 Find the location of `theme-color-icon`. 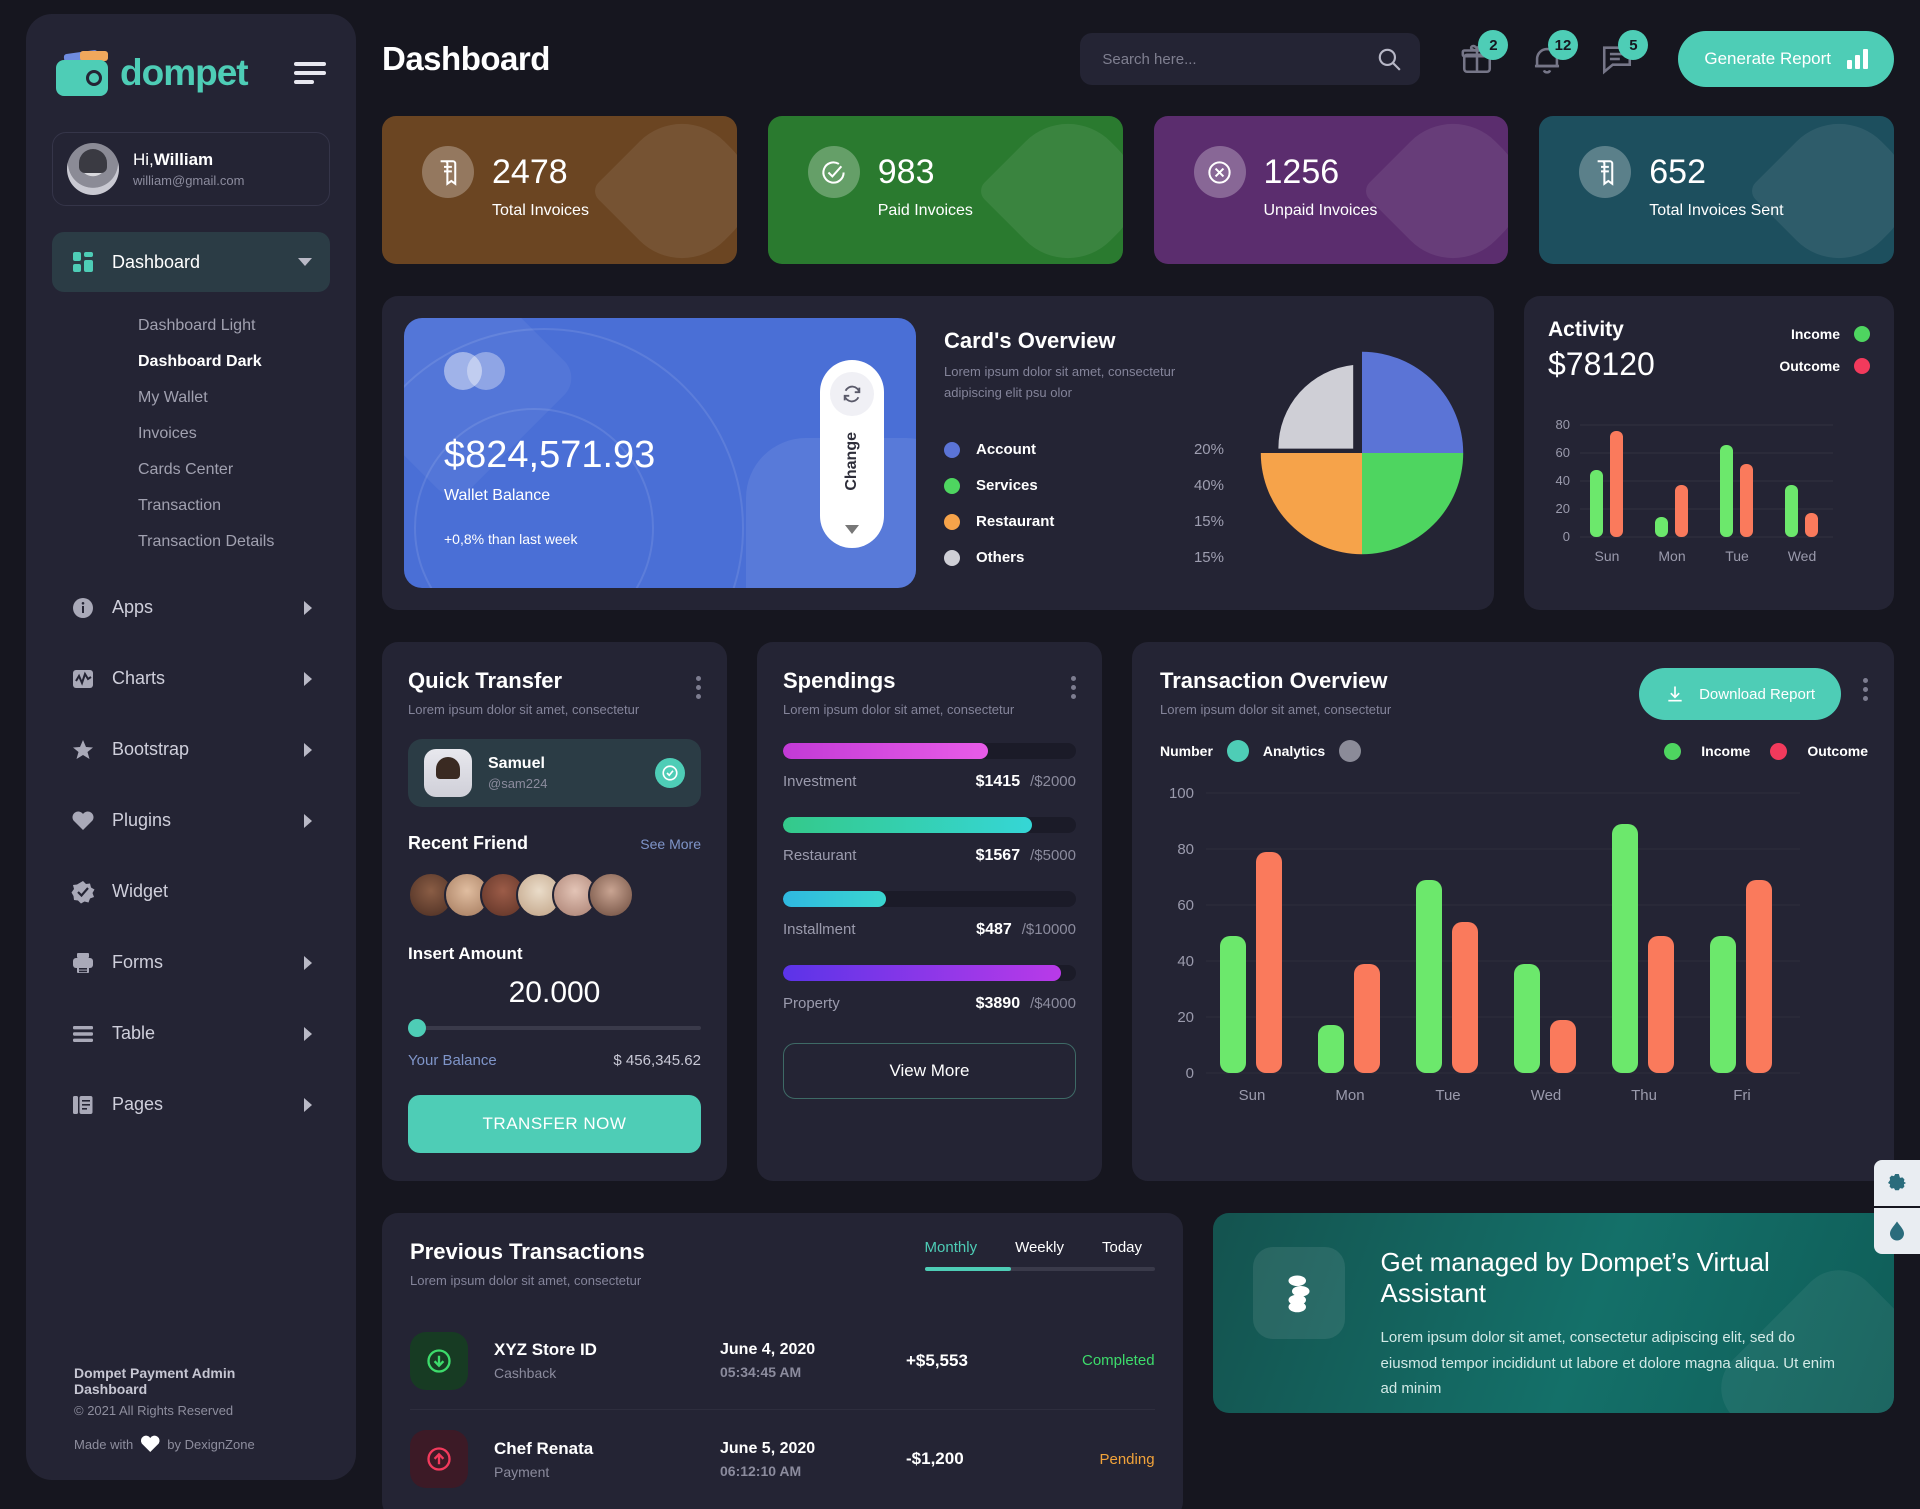

theme-color-icon is located at coordinates (1897, 1231).